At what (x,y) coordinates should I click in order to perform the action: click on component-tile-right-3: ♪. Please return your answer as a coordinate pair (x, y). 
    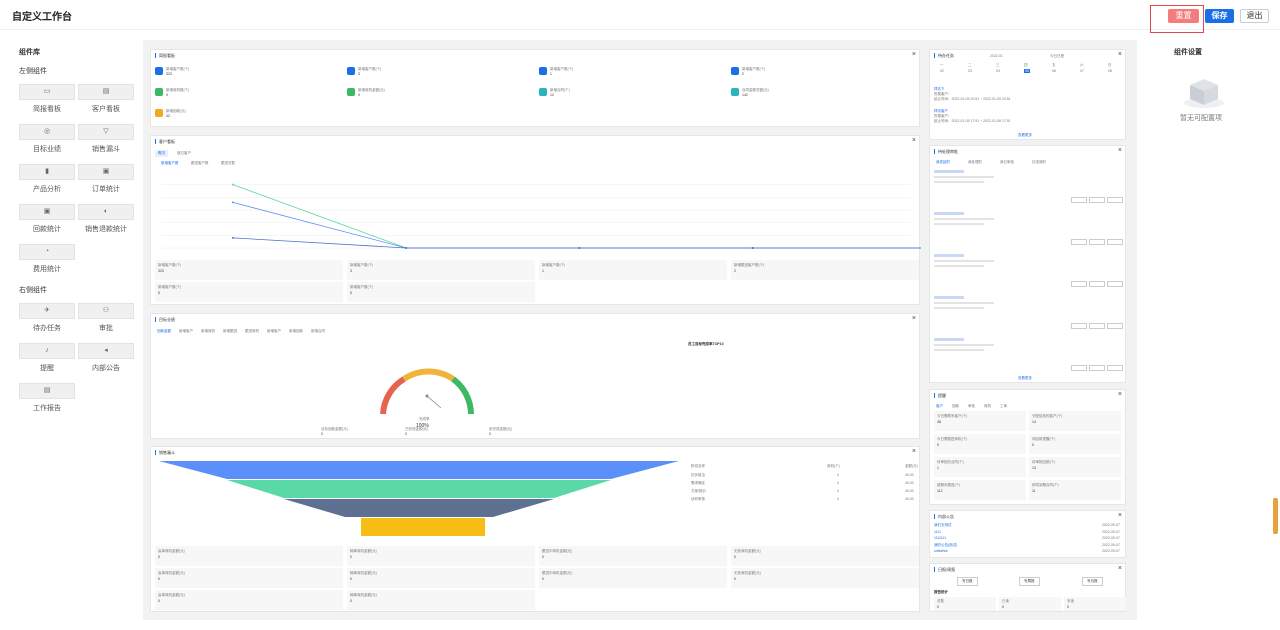
    Looking at the image, I should click on (47, 351).